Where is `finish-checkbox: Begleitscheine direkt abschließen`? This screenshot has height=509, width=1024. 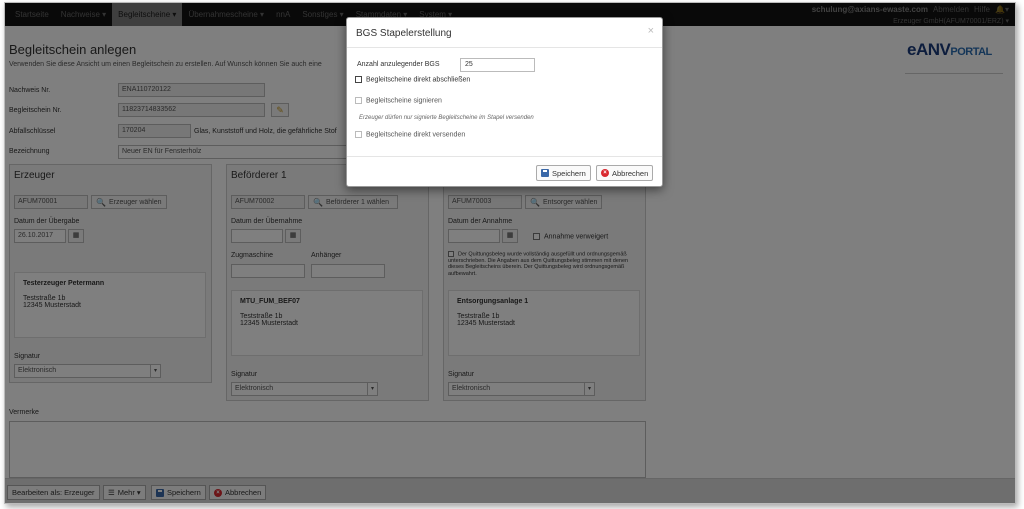
finish-checkbox: Begleitscheine direkt abschließen is located at coordinates (412, 79).